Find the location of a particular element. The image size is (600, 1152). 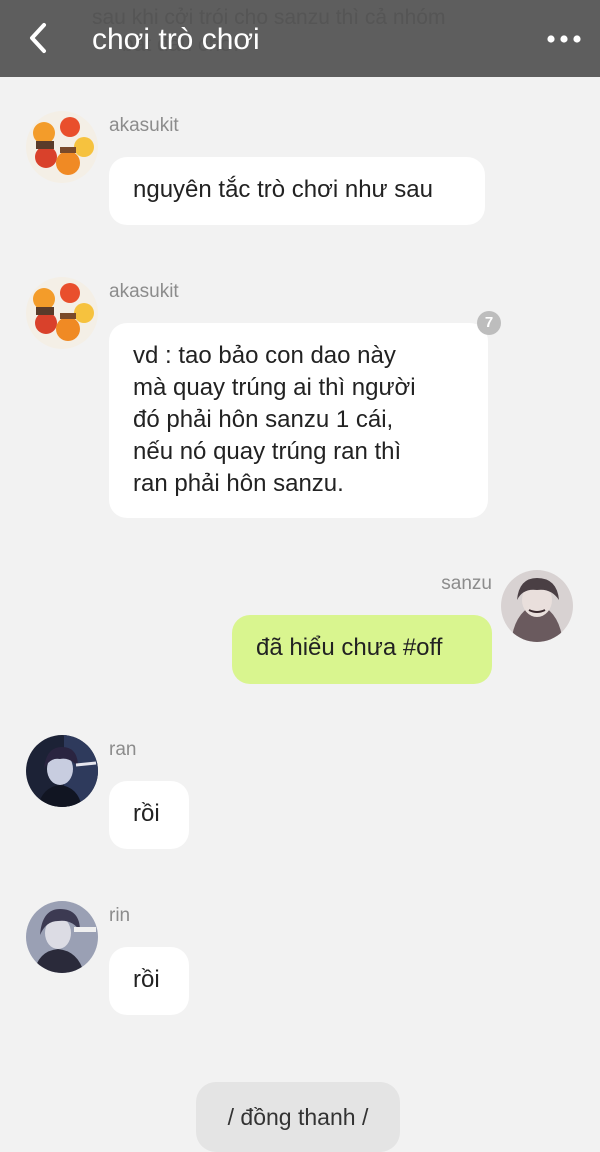

reply-count-badge: 7 is located at coordinates (489, 323).